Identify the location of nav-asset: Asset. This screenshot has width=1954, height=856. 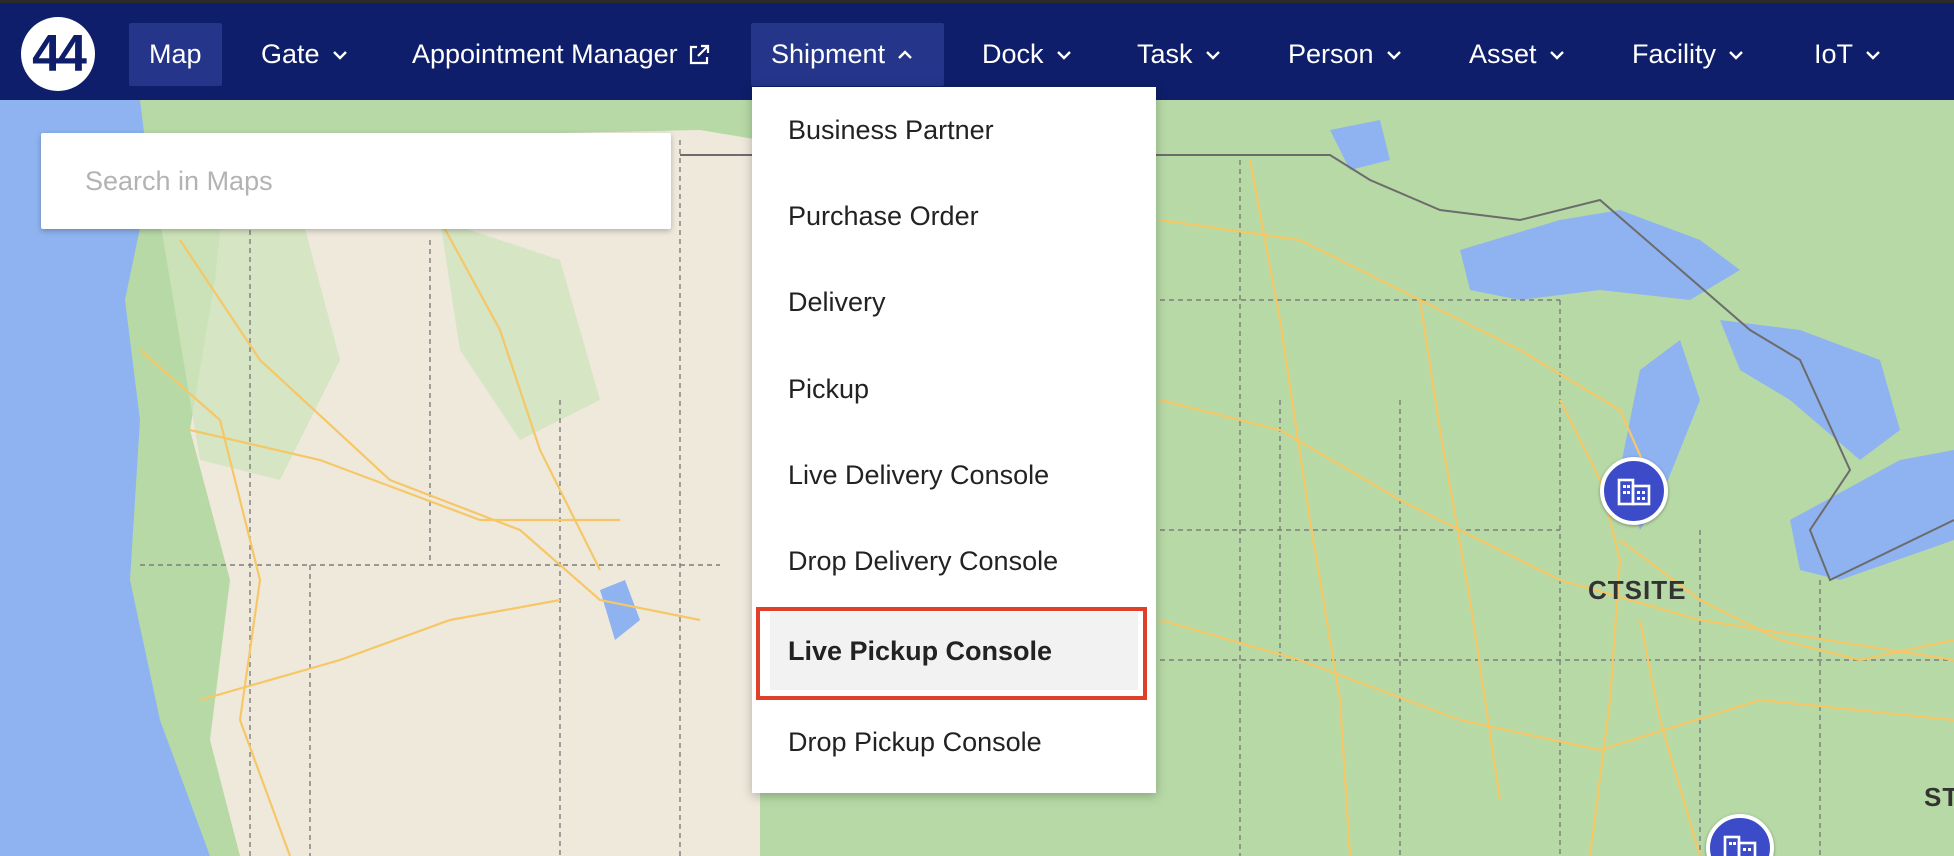
(1517, 54).